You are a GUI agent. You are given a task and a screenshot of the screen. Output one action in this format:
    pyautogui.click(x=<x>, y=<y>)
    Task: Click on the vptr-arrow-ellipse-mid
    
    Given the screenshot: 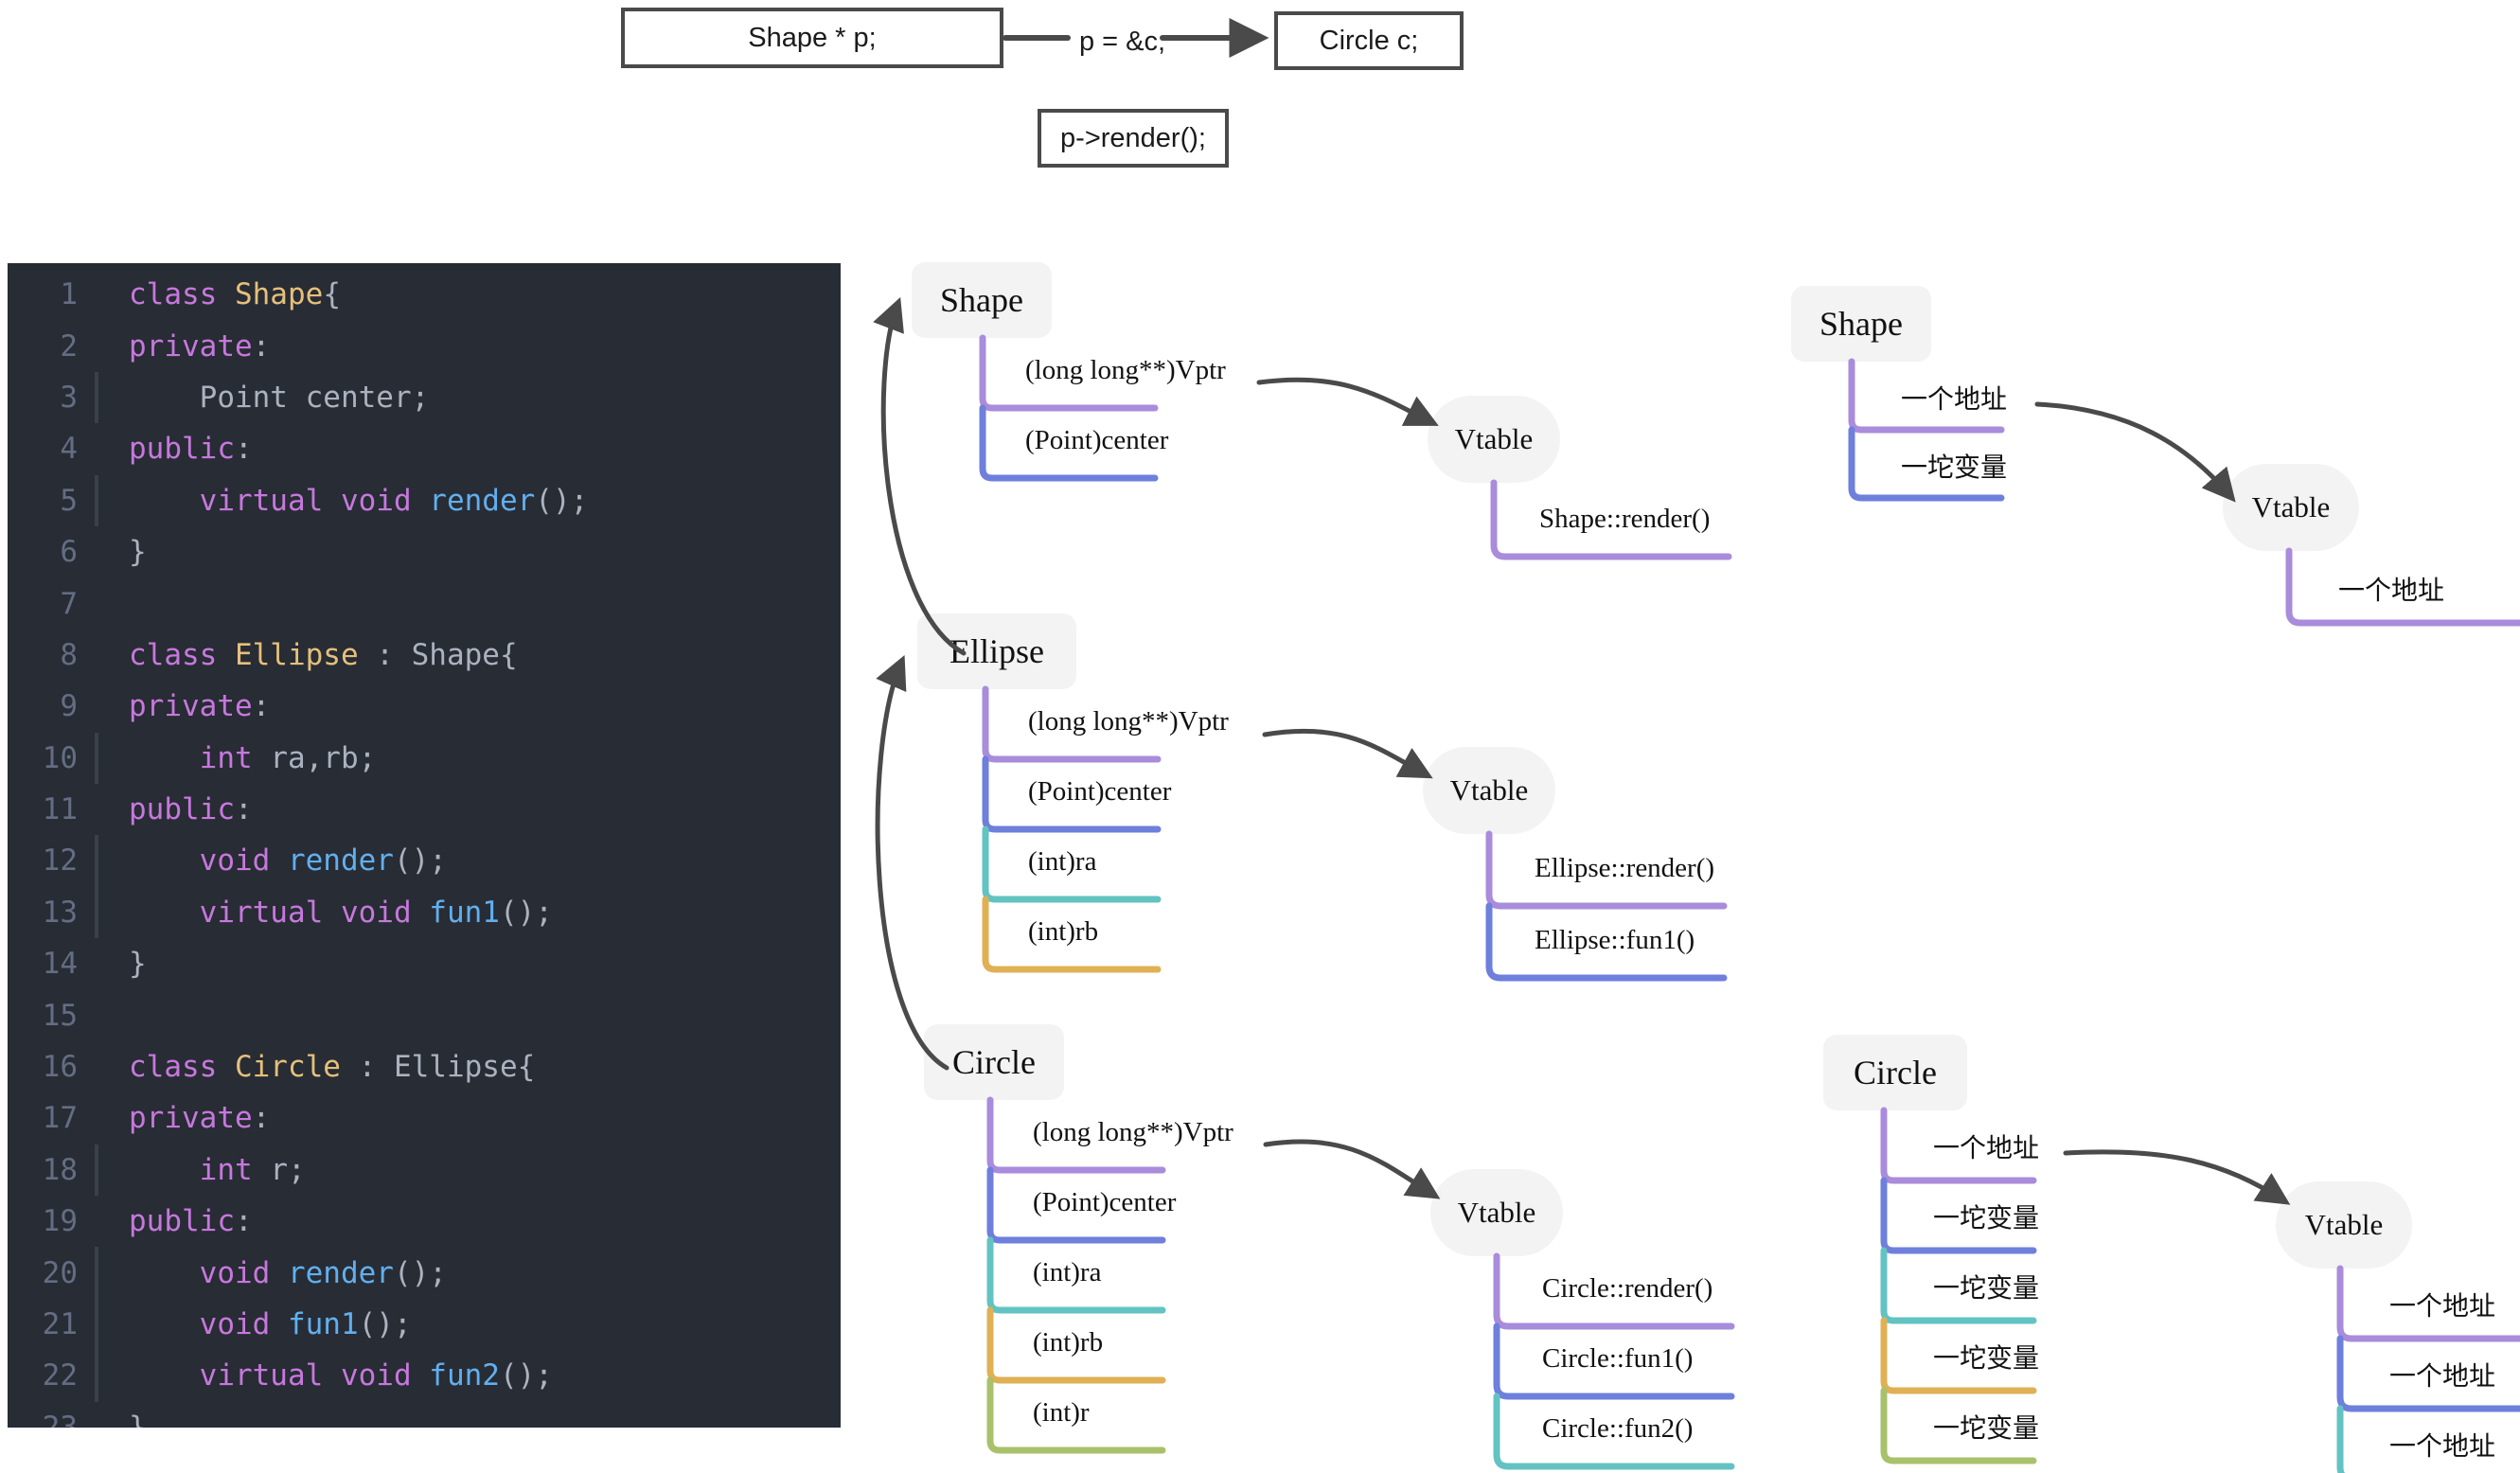 What is the action you would take?
    pyautogui.click(x=1348, y=753)
    